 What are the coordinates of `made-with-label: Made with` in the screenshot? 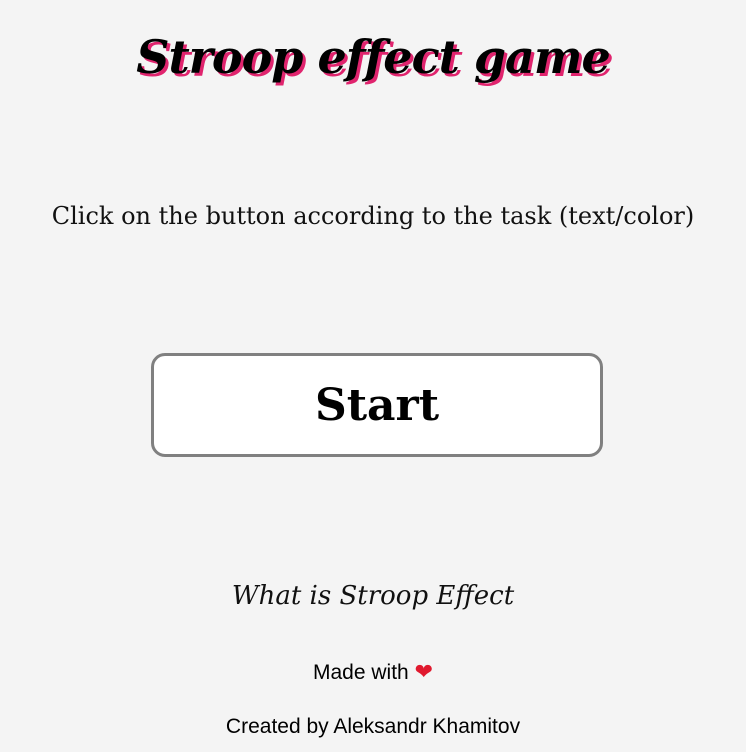 It's located at (361, 672).